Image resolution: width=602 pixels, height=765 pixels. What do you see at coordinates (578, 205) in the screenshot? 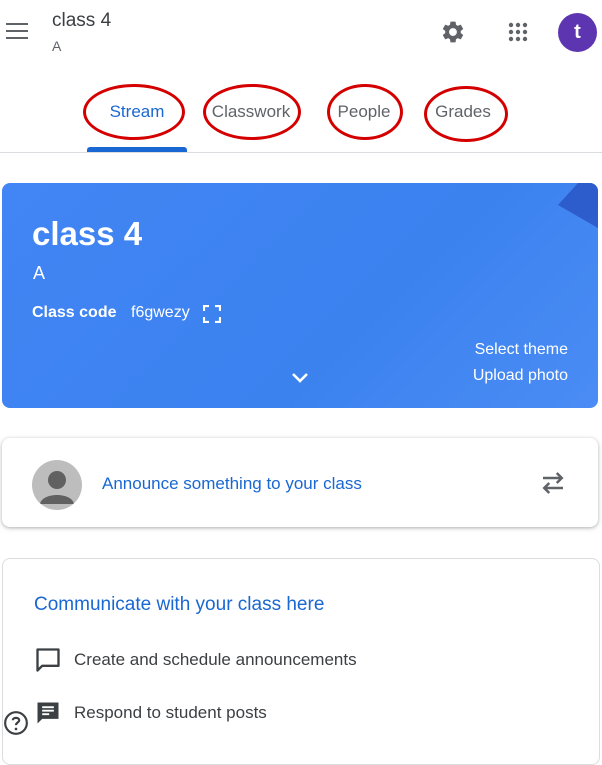
I see `banner-decoration` at bounding box center [578, 205].